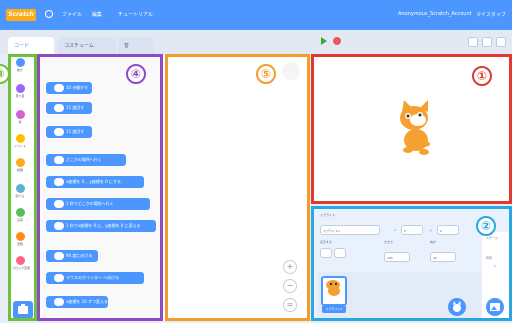 The image size is (512, 323). I want to click on menu-tutorials: チュートリアル, so click(135, 14).